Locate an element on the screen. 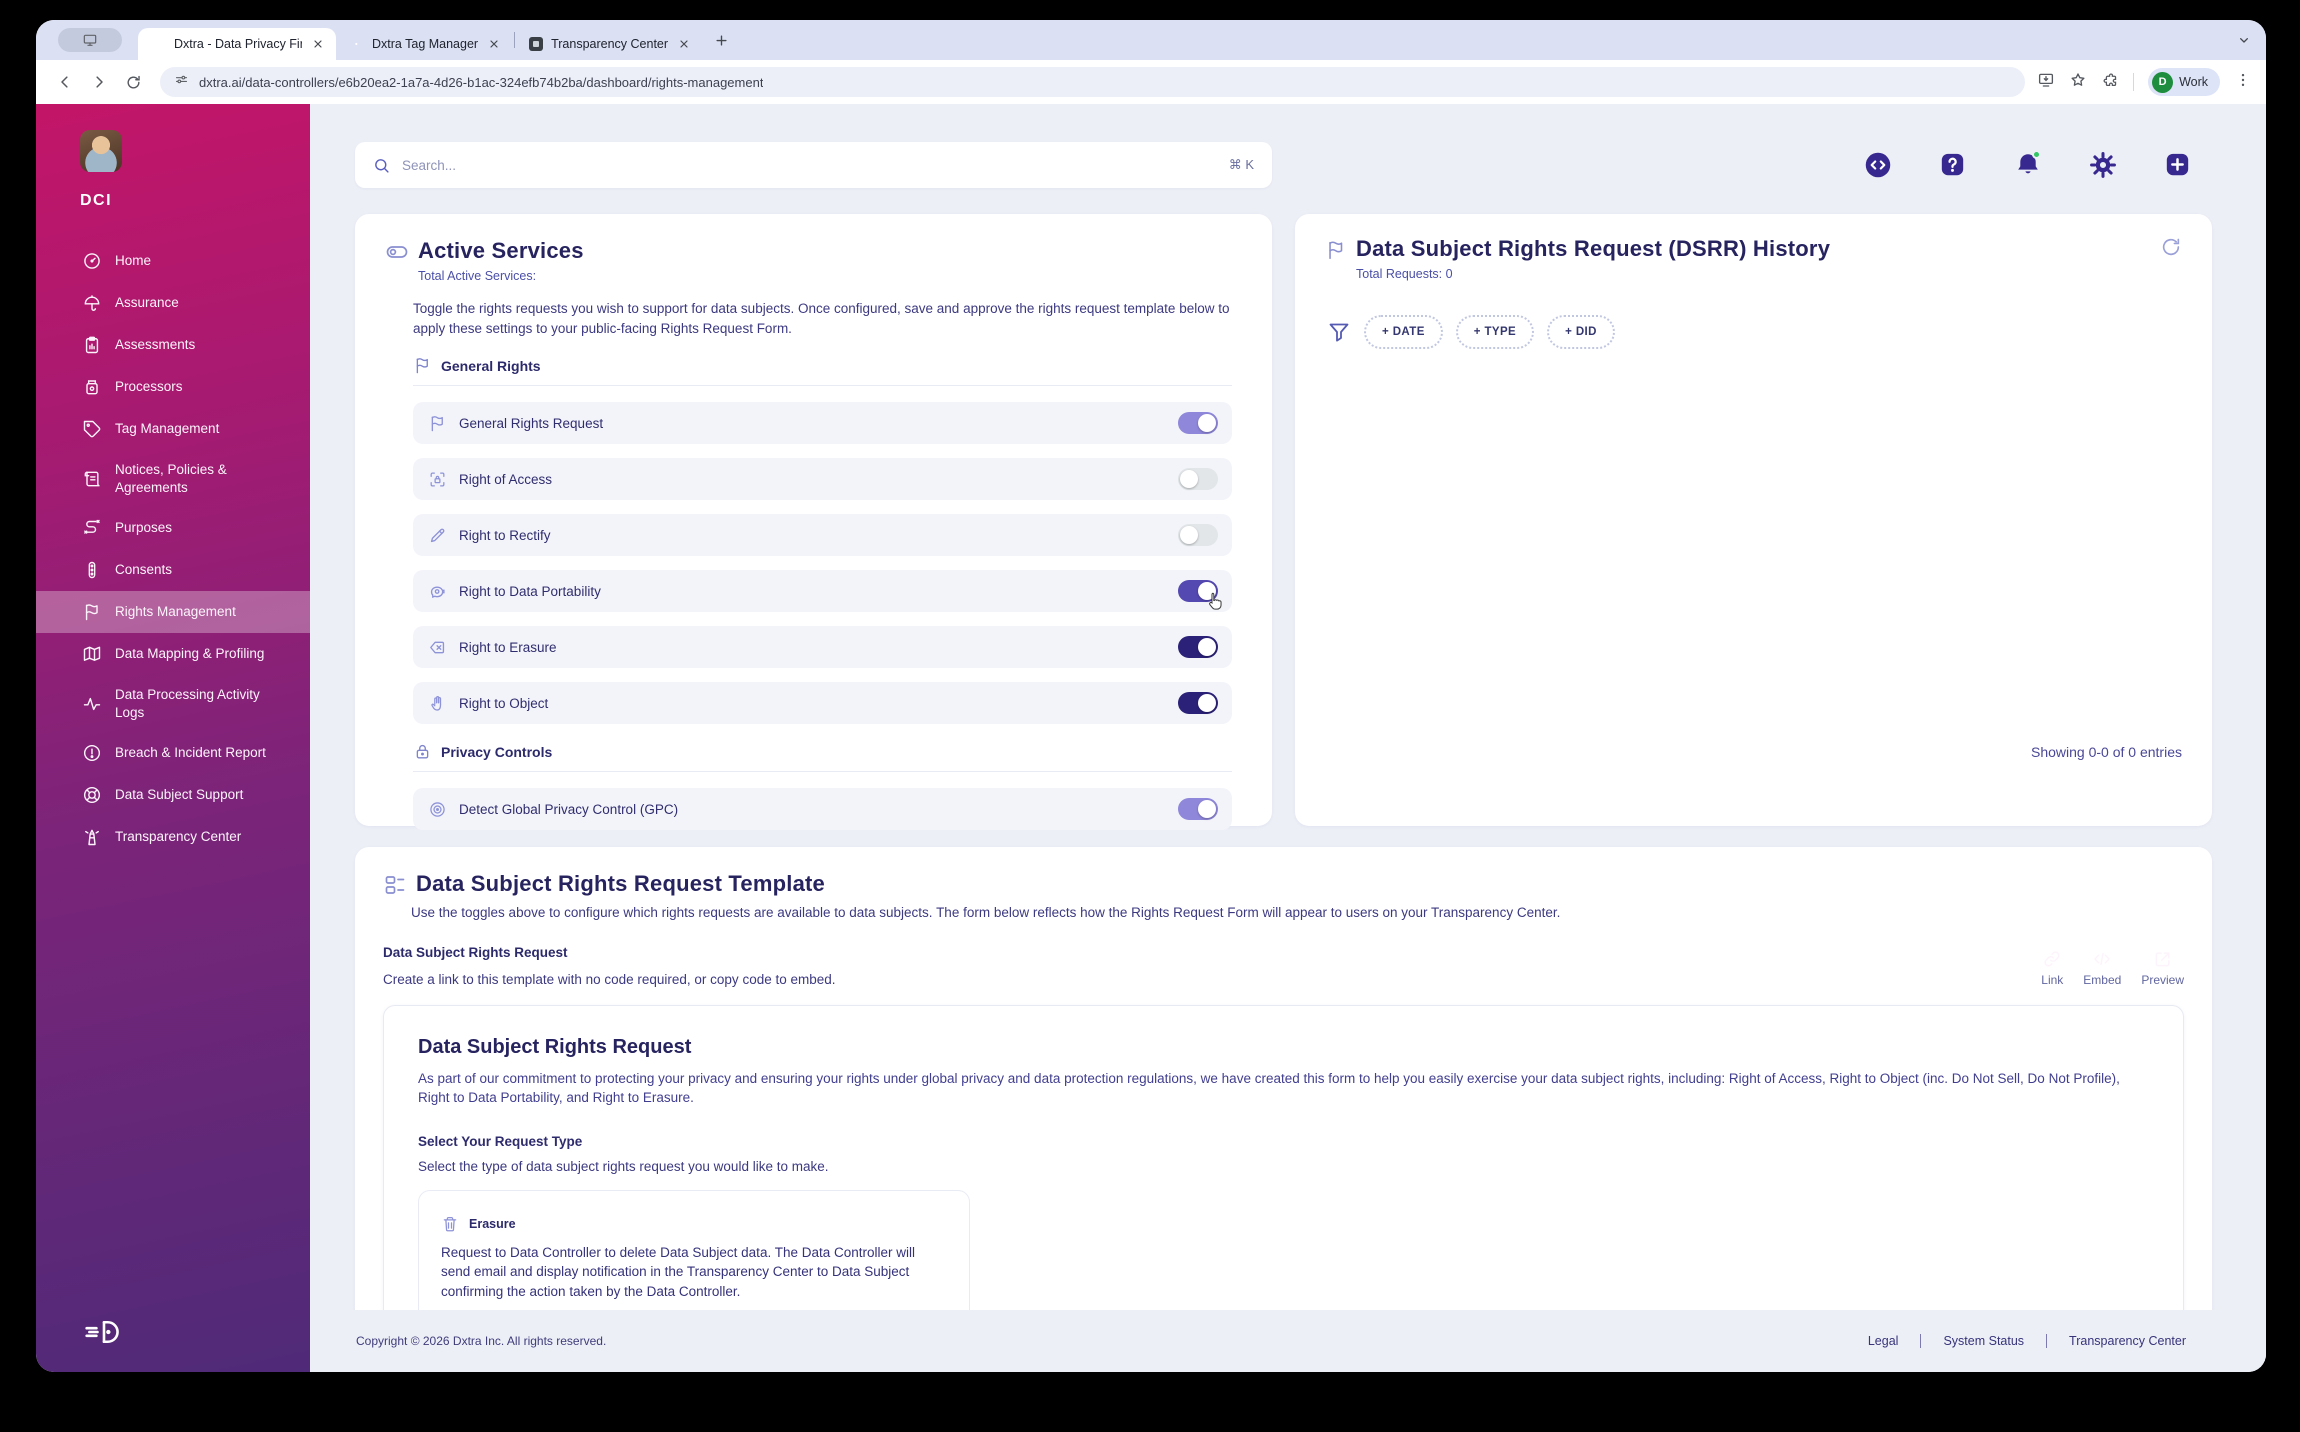  link-button: Link is located at coordinates (2052, 968).